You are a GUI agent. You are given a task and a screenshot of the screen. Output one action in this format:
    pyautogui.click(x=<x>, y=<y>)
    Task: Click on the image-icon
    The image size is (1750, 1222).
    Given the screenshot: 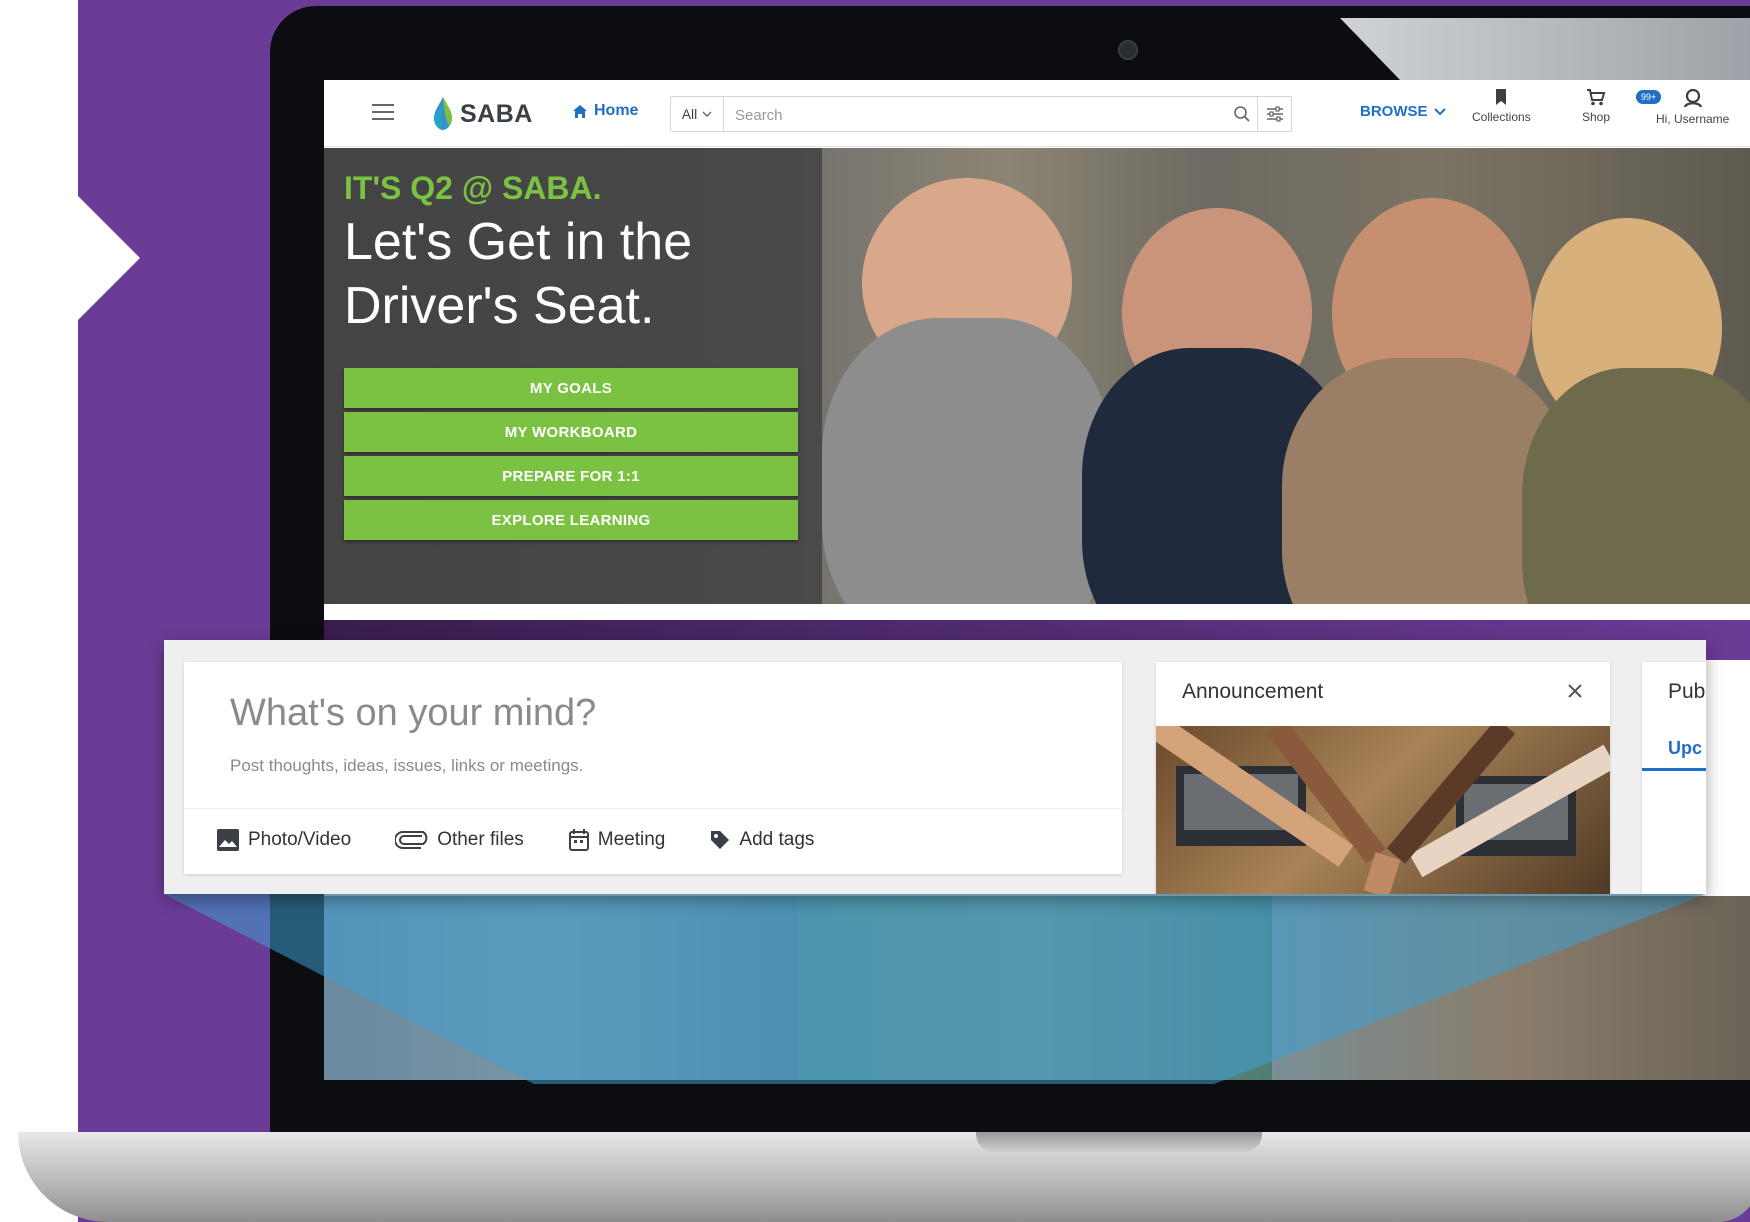 What is the action you would take?
    pyautogui.click(x=228, y=840)
    